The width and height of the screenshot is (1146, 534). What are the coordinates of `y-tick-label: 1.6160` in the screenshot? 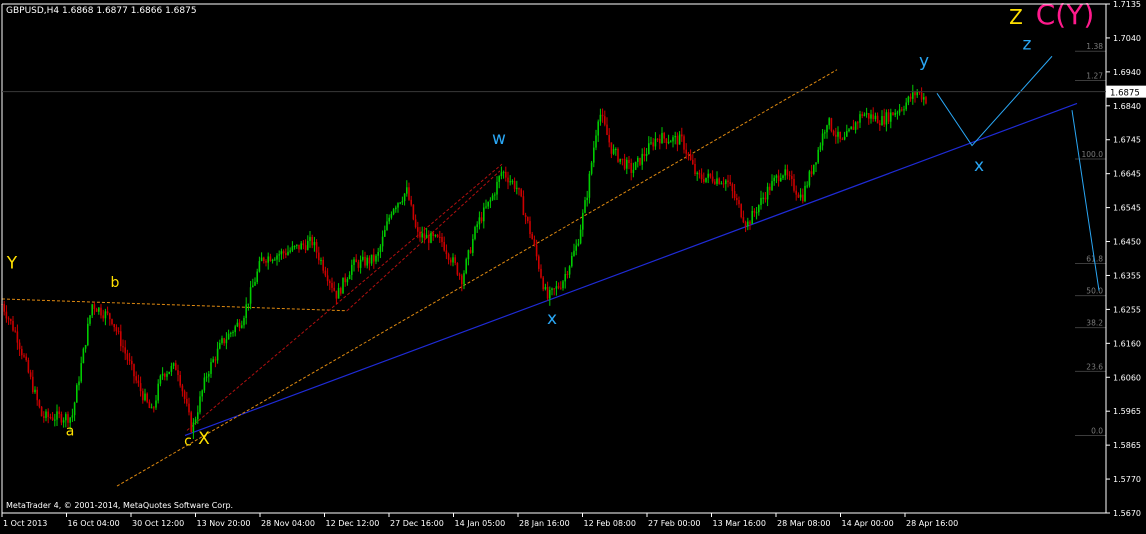 It's located at (1127, 343).